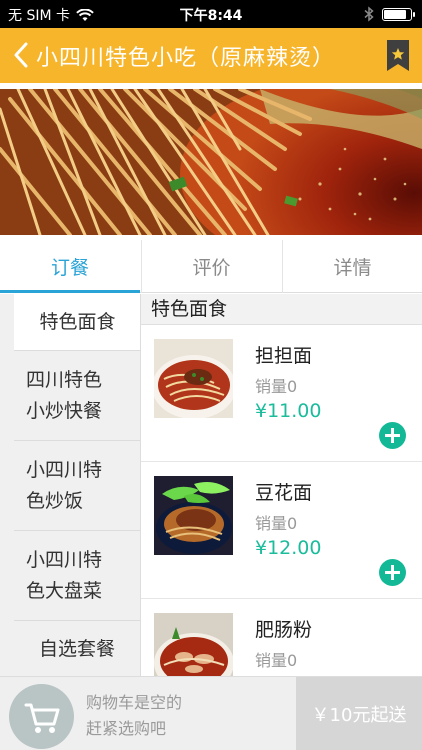  I want to click on dish-item: 肥肠粉 销量0, so click(281, 637).